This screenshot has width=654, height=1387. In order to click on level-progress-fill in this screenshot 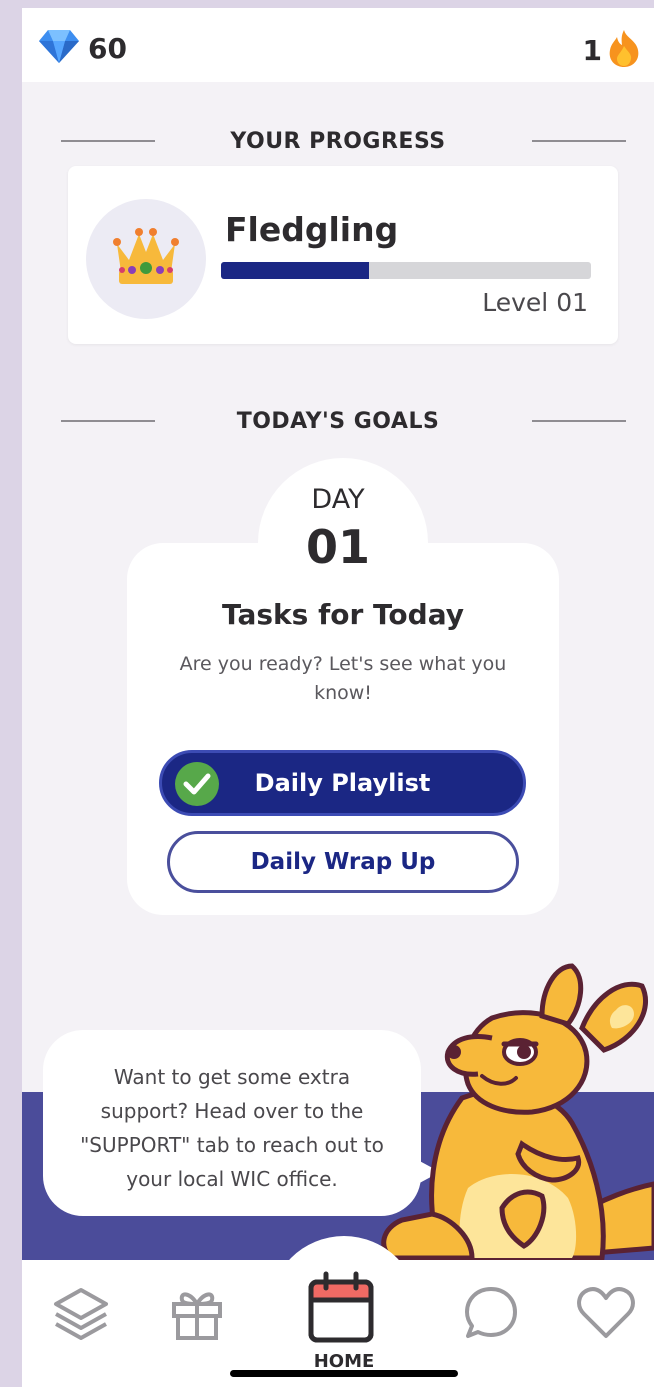, I will do `click(295, 270)`.